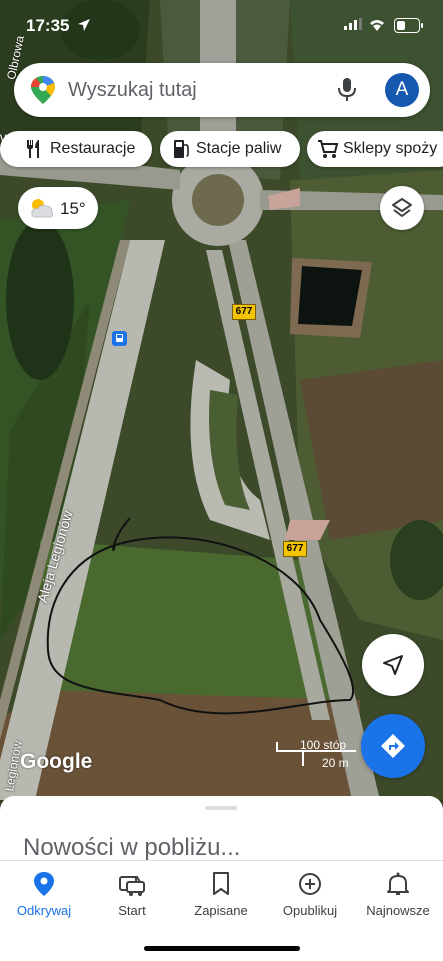 The width and height of the screenshot is (443, 961). Describe the element at coordinates (222, 948) in the screenshot. I see `home-indicator` at that location.